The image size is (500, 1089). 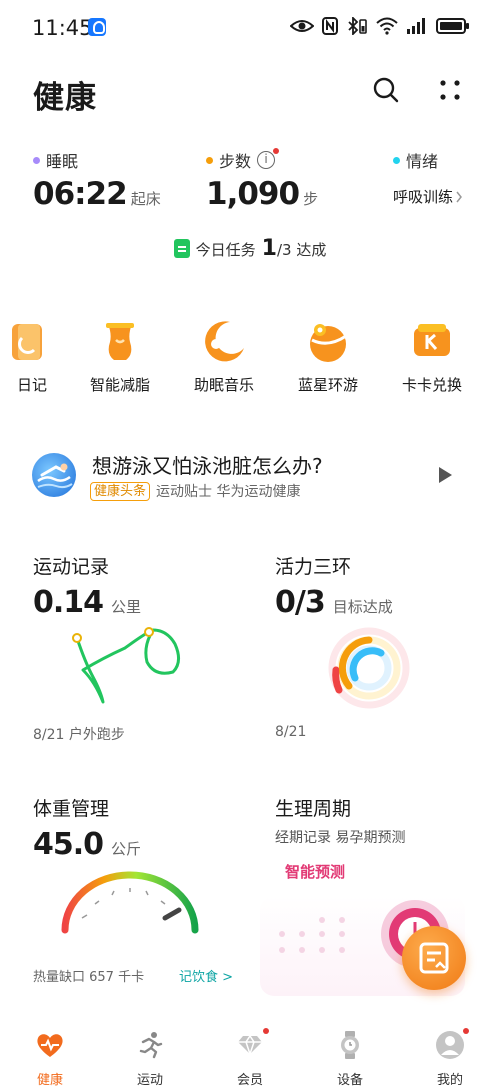 What do you see at coordinates (97, 160) in the screenshot?
I see `sleep-label-row: 睡眠` at bounding box center [97, 160].